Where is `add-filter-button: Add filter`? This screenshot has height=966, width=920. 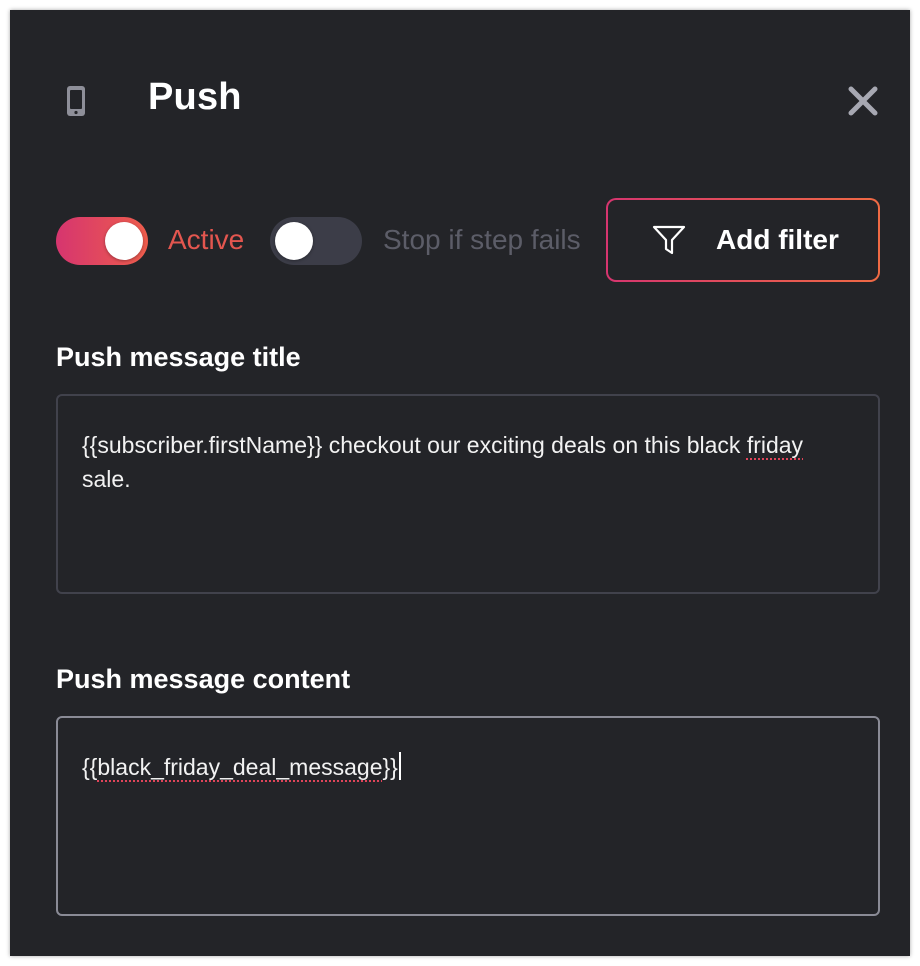
add-filter-button: Add filter is located at coordinates (743, 240).